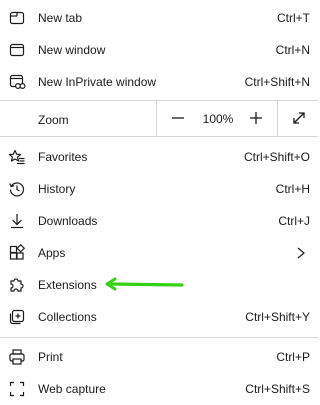 This screenshot has height=405, width=320. What do you see at coordinates (72, 389) in the screenshot?
I see `menu-item-label: Web capture` at bounding box center [72, 389].